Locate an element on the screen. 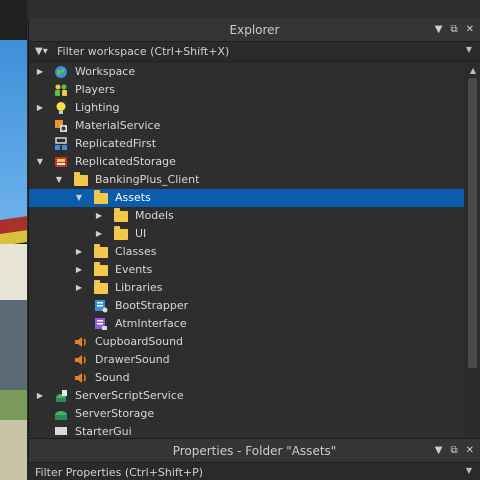  tree-item-label: Players is located at coordinates (95, 89).